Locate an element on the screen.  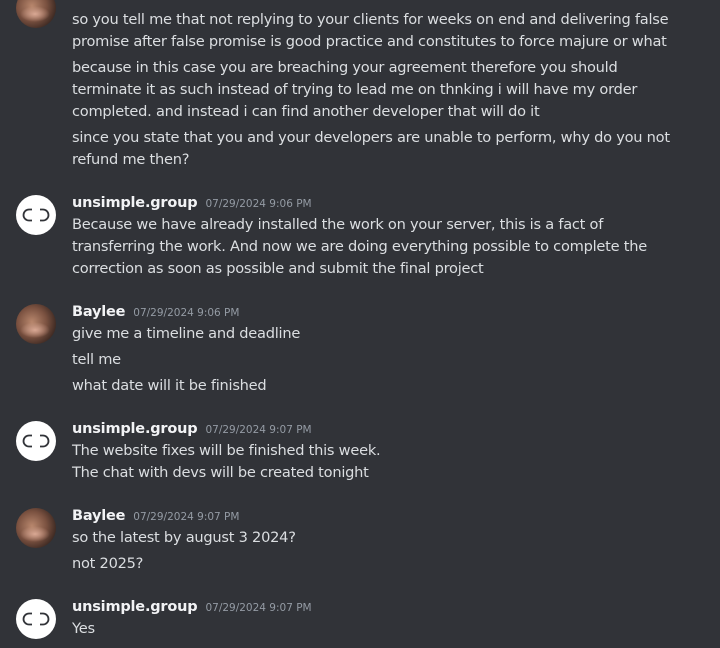
message-header: Baylee 07/29/2024 9:07 PM is located at coordinates (155, 516).